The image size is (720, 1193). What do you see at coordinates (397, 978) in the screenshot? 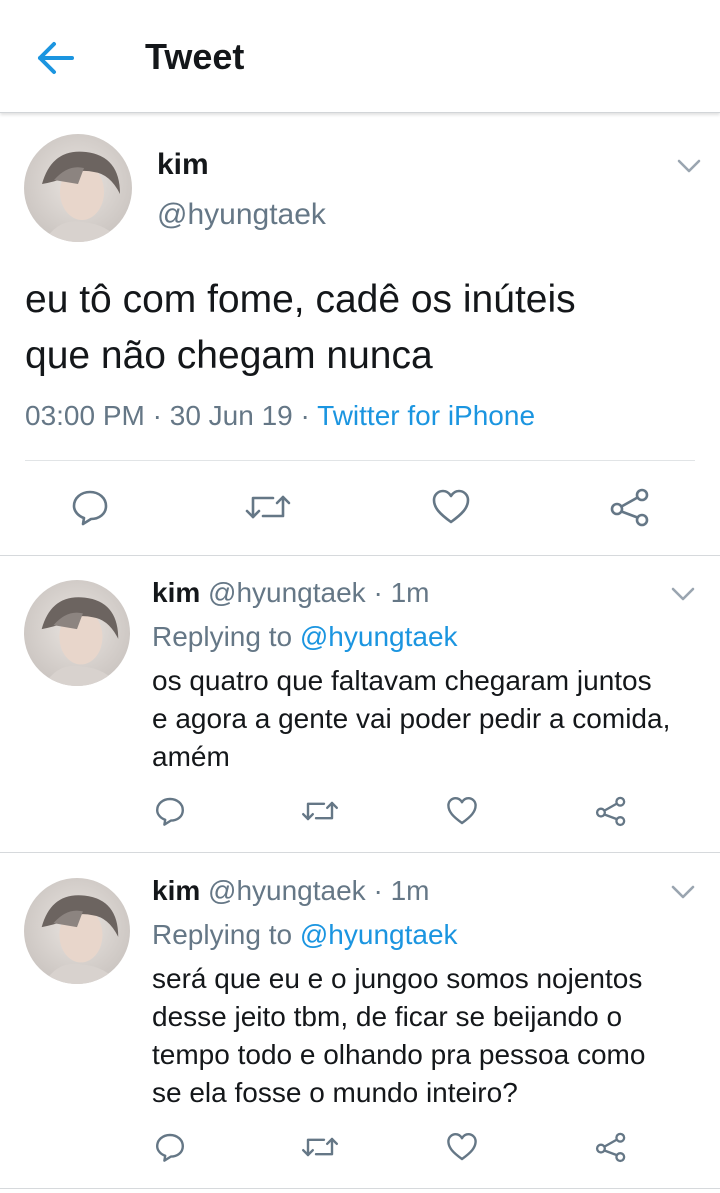
I see `reply-text-line: será que eu e o jungoo somos nojentos` at bounding box center [397, 978].